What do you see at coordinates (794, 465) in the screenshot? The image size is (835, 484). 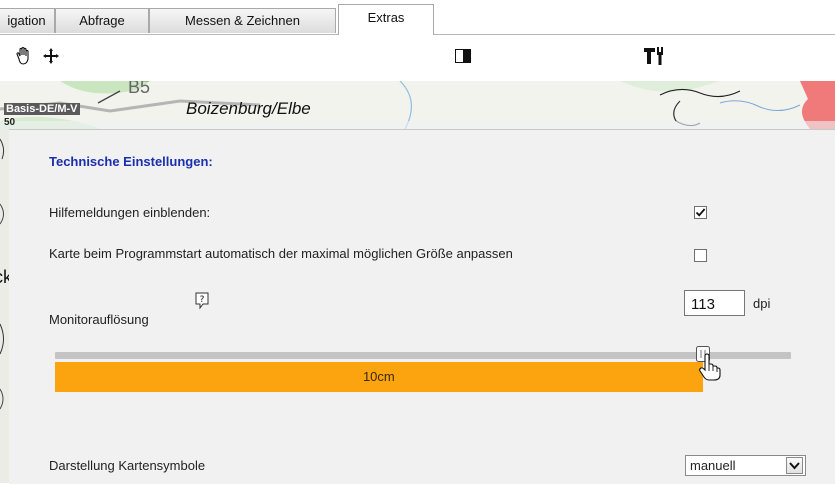 I see `chevron-down-icon` at bounding box center [794, 465].